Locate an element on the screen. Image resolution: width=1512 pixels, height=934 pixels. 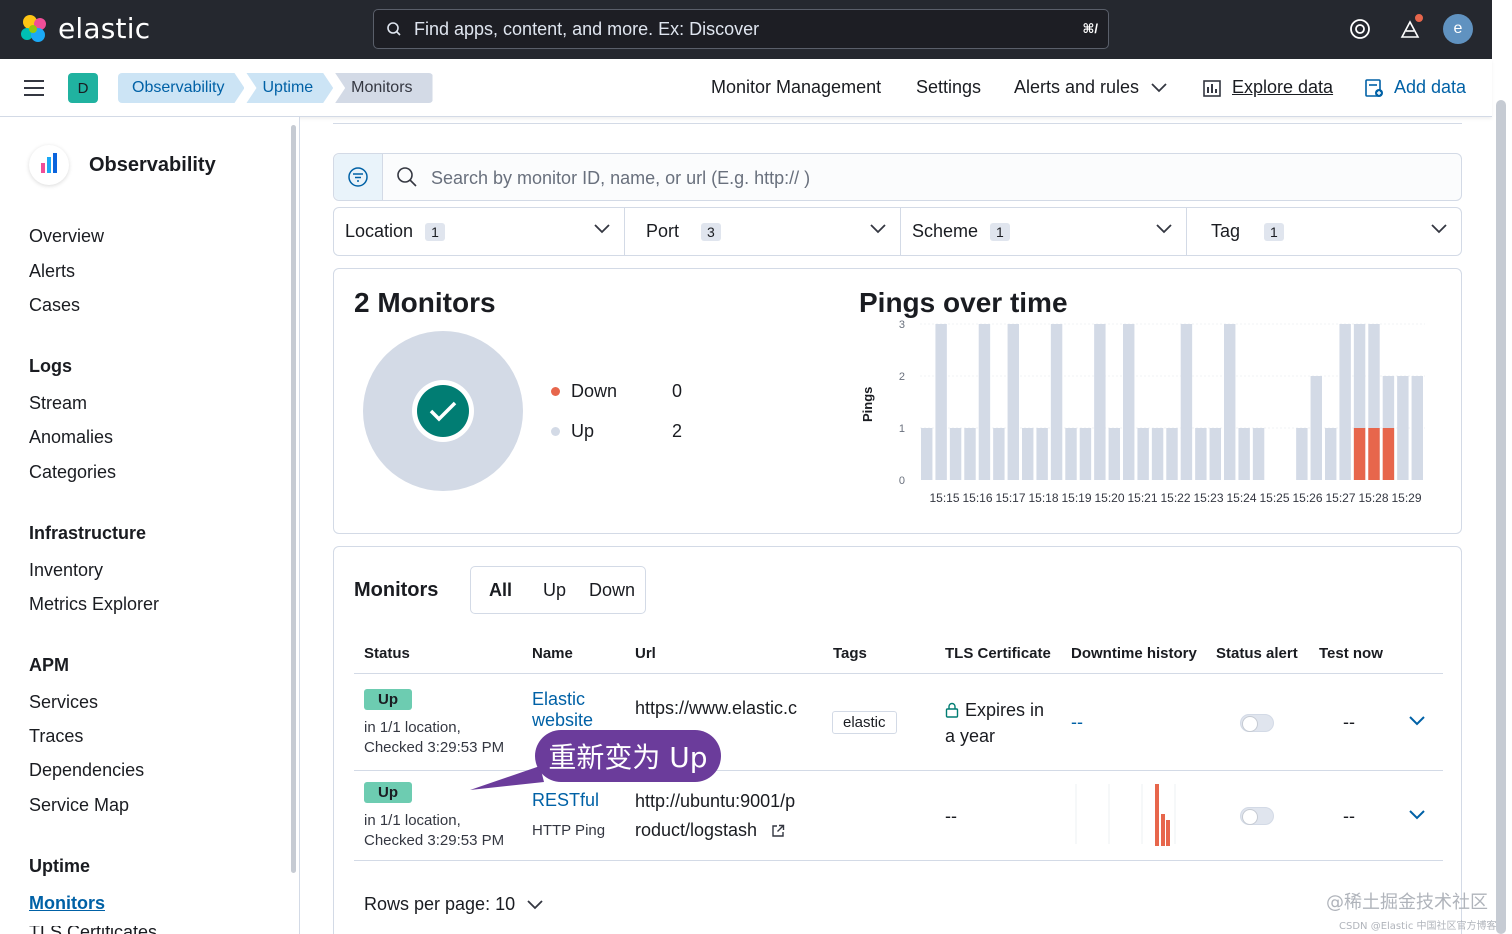
downtime-bar is located at coordinates (1168, 833).